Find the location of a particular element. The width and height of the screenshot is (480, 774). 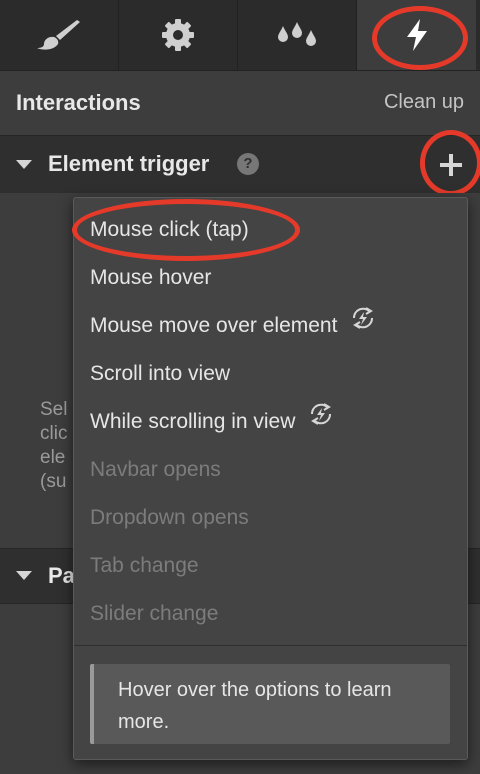

menu-item-label: Tab change is located at coordinates (144, 565).